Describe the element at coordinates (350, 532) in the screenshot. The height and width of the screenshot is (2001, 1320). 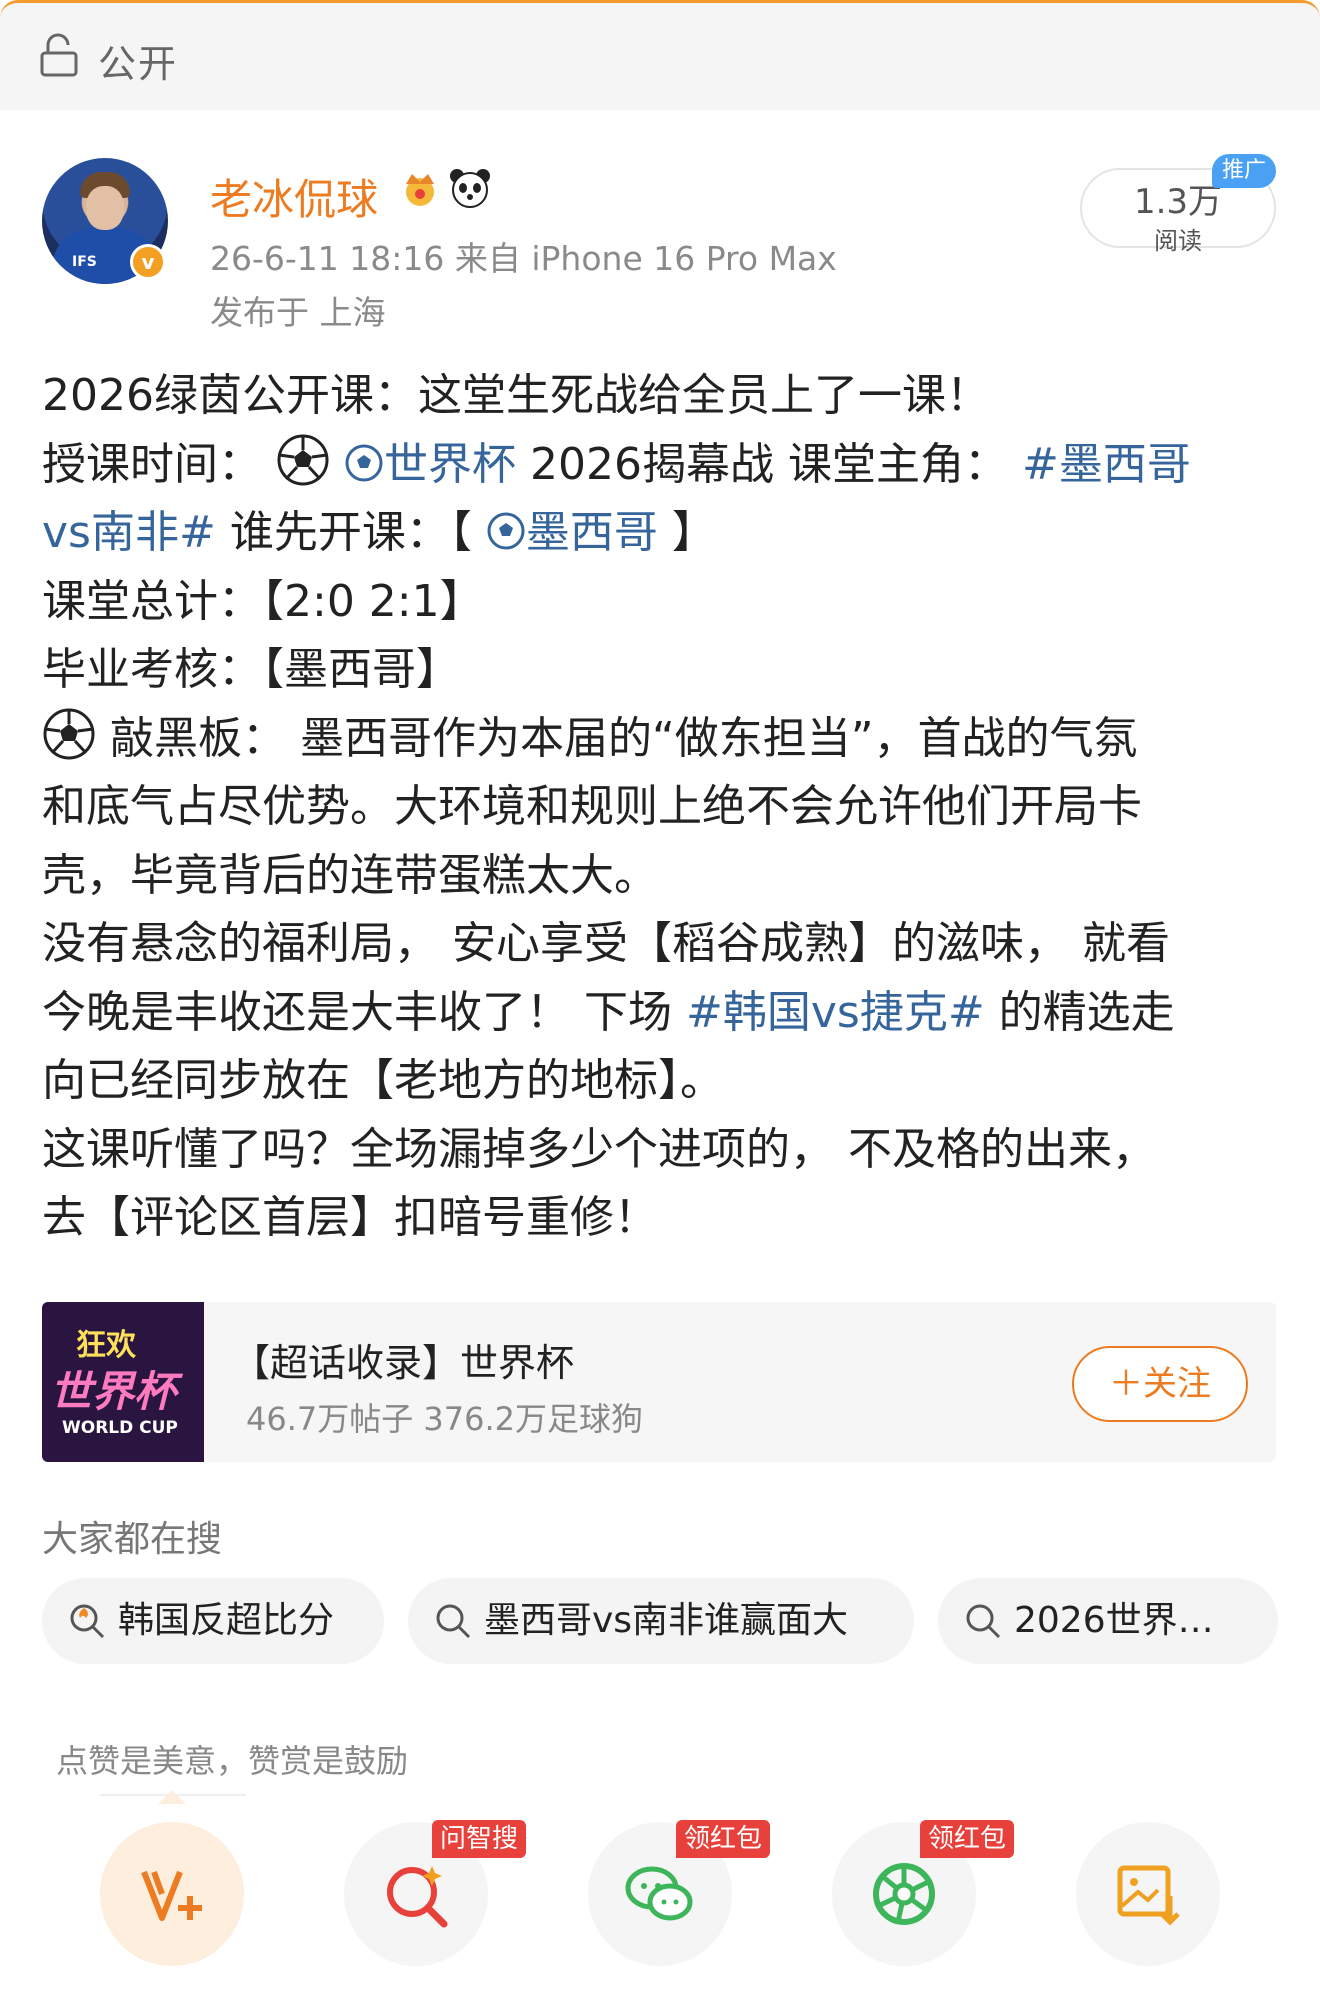
I see `post-text: 谁先开课：【` at that location.